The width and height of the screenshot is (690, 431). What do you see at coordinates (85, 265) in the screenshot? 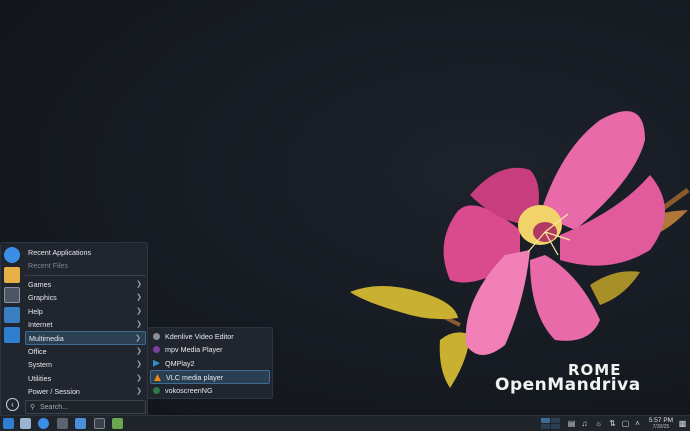
I see `category-recent-files: Recent Files` at bounding box center [85, 265].